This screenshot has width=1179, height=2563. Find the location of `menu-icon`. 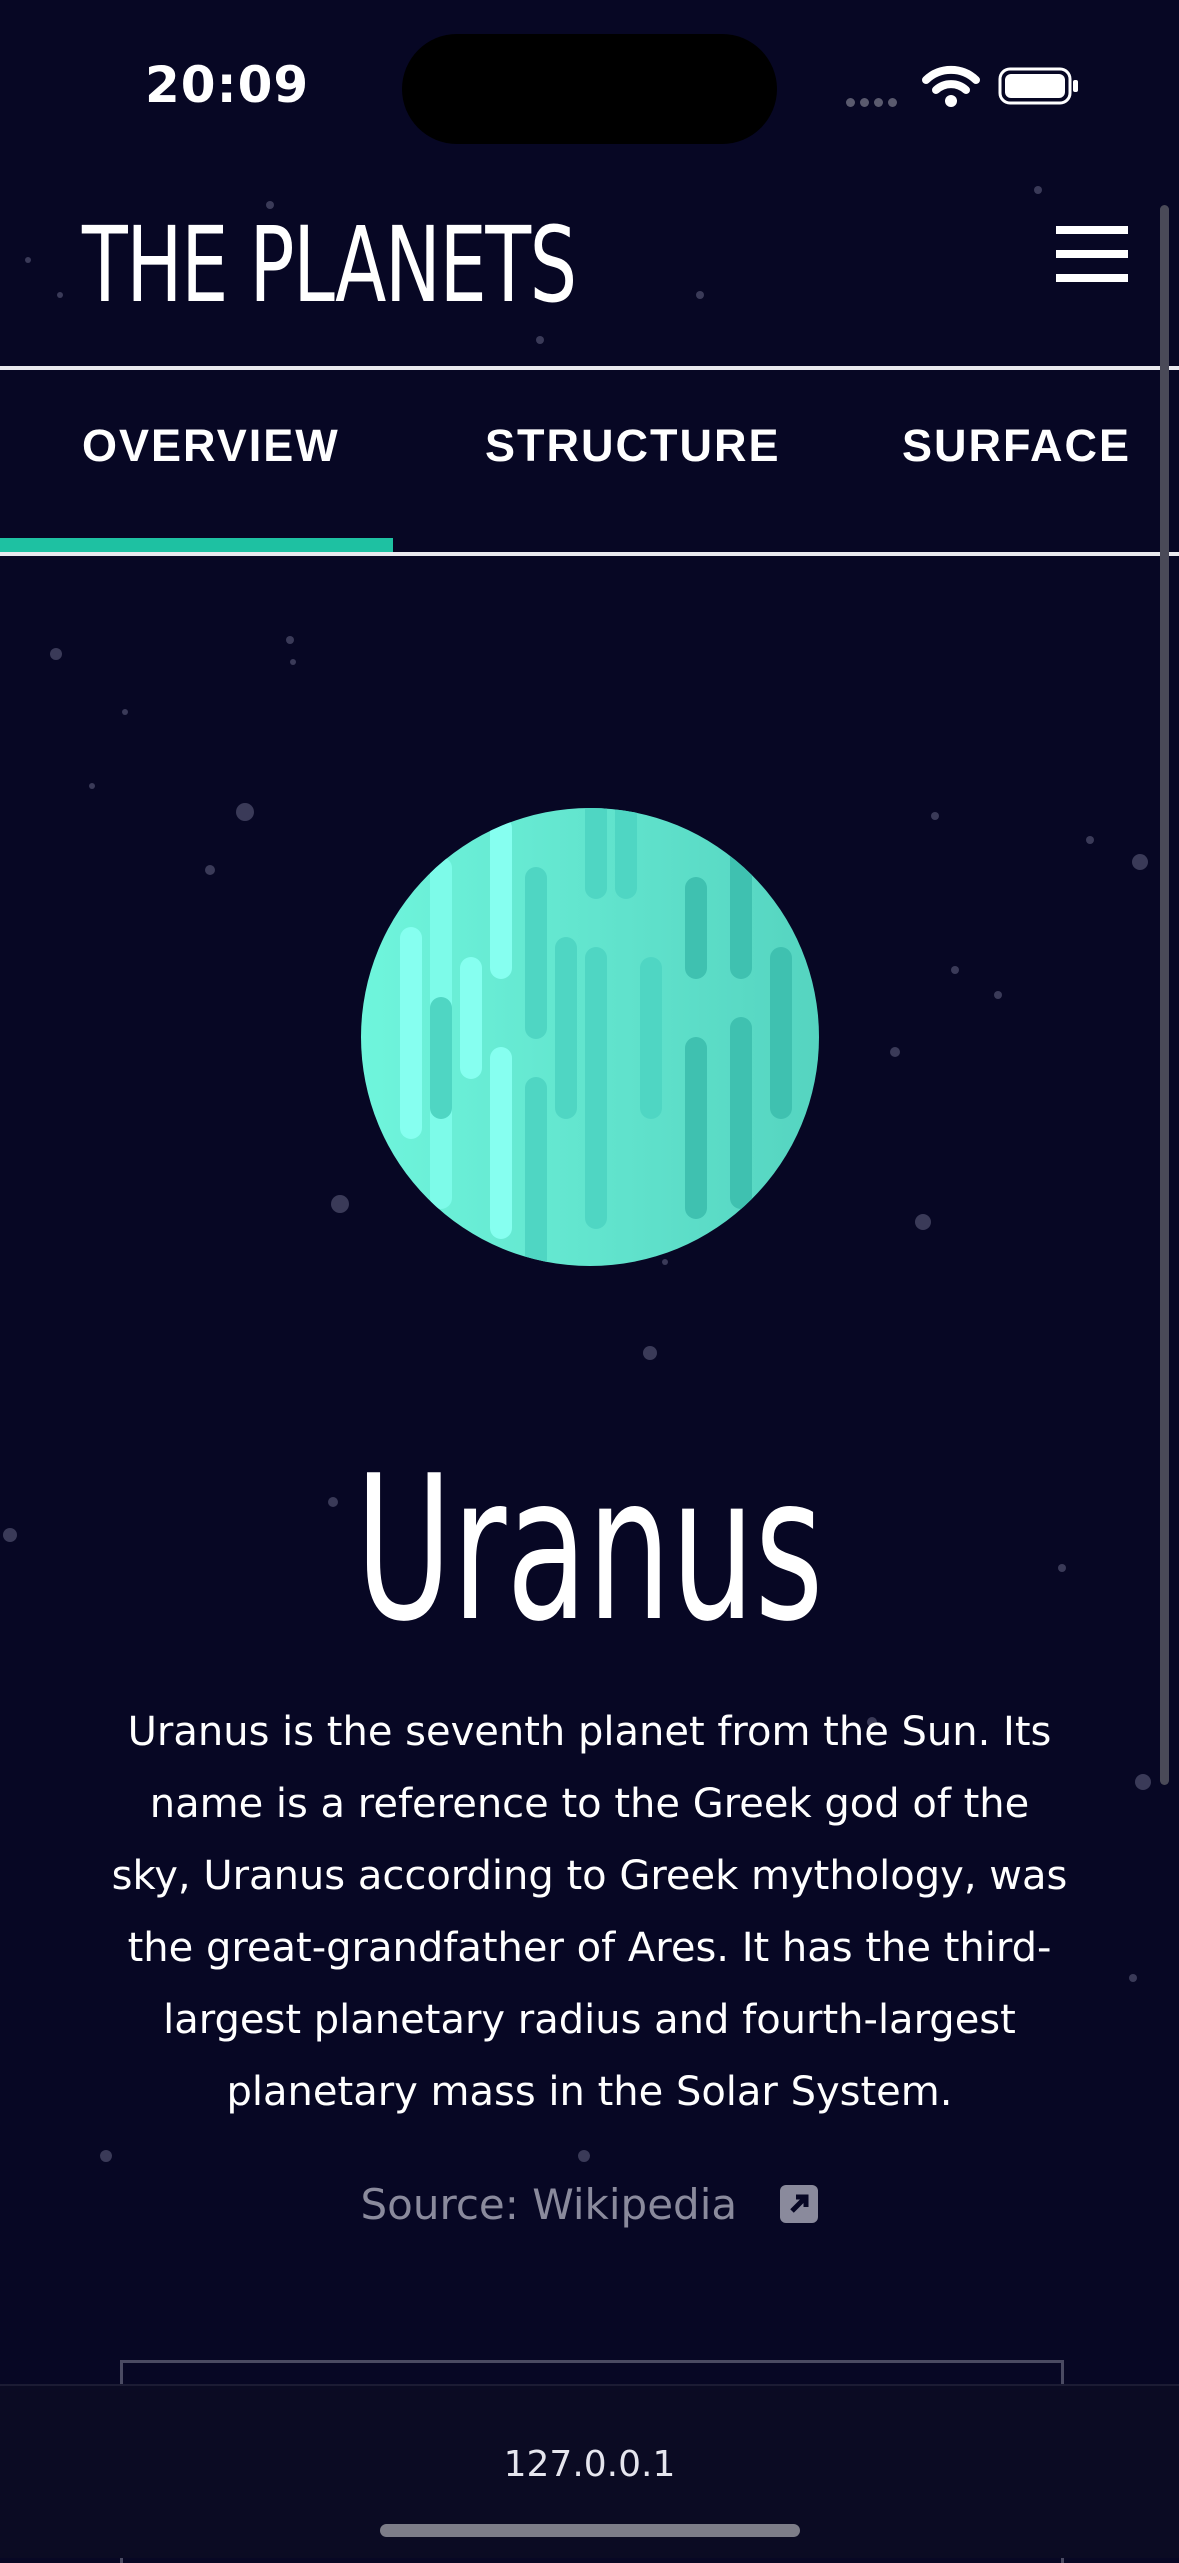

menu-icon is located at coordinates (1094, 254).